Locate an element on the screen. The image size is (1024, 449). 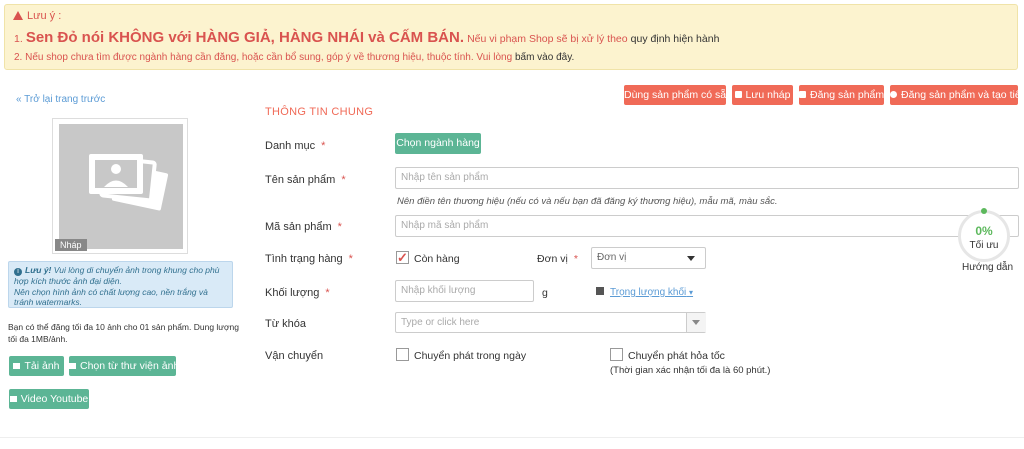
express-checkbox is located at coordinates (616, 354).